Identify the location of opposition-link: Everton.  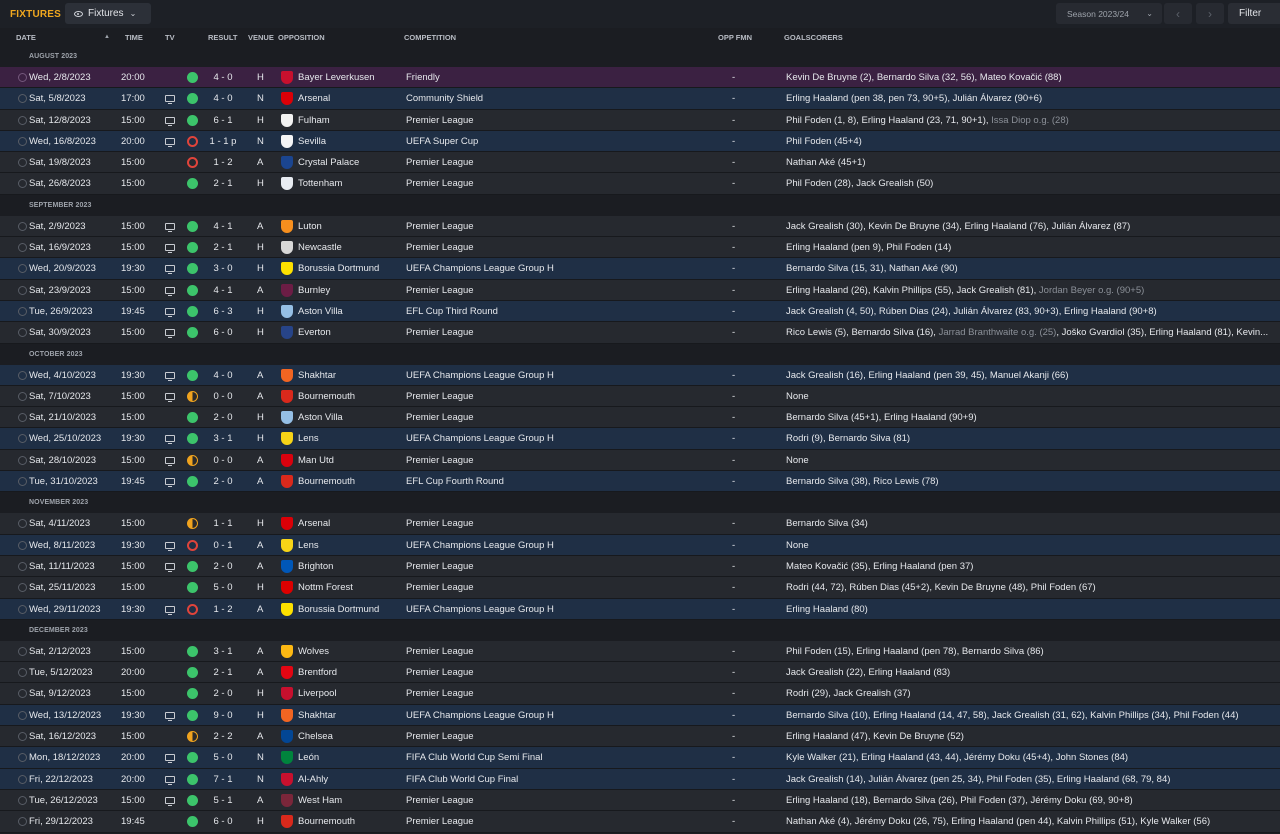
(314, 332).